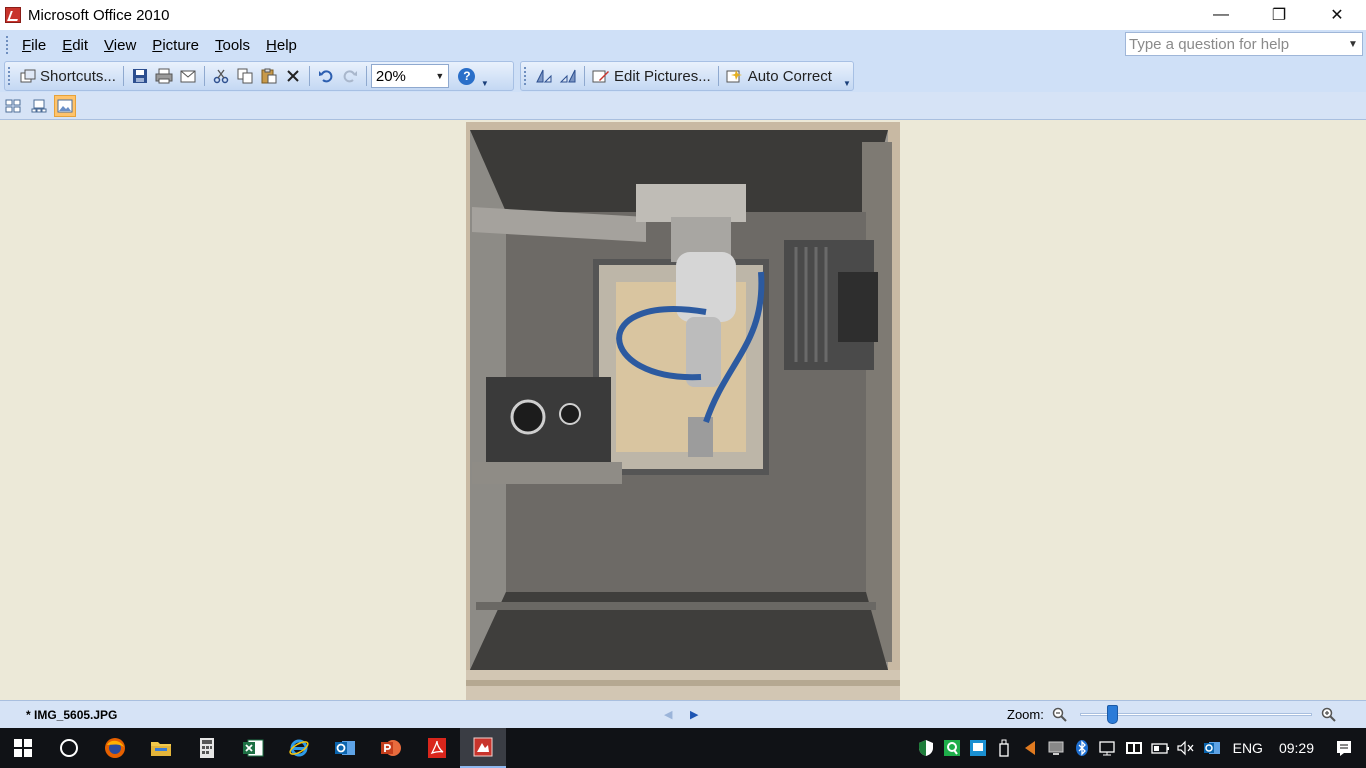  I want to click on help-question-input, so click(1235, 44).